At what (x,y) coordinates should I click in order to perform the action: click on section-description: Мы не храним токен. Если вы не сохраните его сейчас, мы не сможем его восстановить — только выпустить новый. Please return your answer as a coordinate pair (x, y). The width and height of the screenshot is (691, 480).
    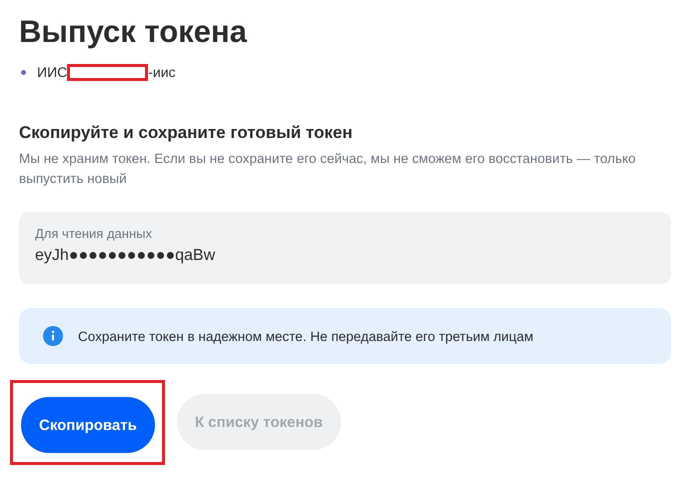
    Looking at the image, I should click on (328, 169).